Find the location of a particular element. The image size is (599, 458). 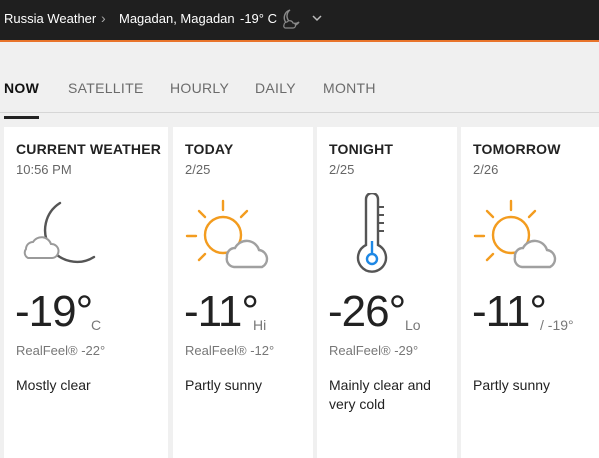

current-temperature: -19° is located at coordinates (54, 311).